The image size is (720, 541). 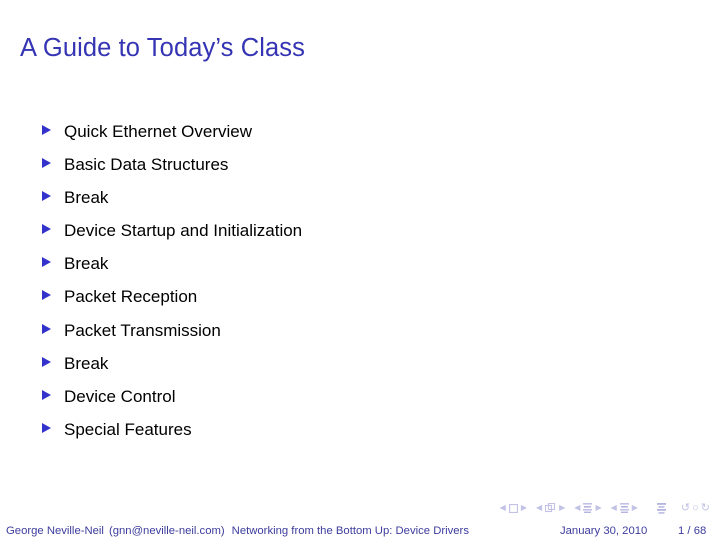 I want to click on list-item: Special Features, so click(x=342, y=434).